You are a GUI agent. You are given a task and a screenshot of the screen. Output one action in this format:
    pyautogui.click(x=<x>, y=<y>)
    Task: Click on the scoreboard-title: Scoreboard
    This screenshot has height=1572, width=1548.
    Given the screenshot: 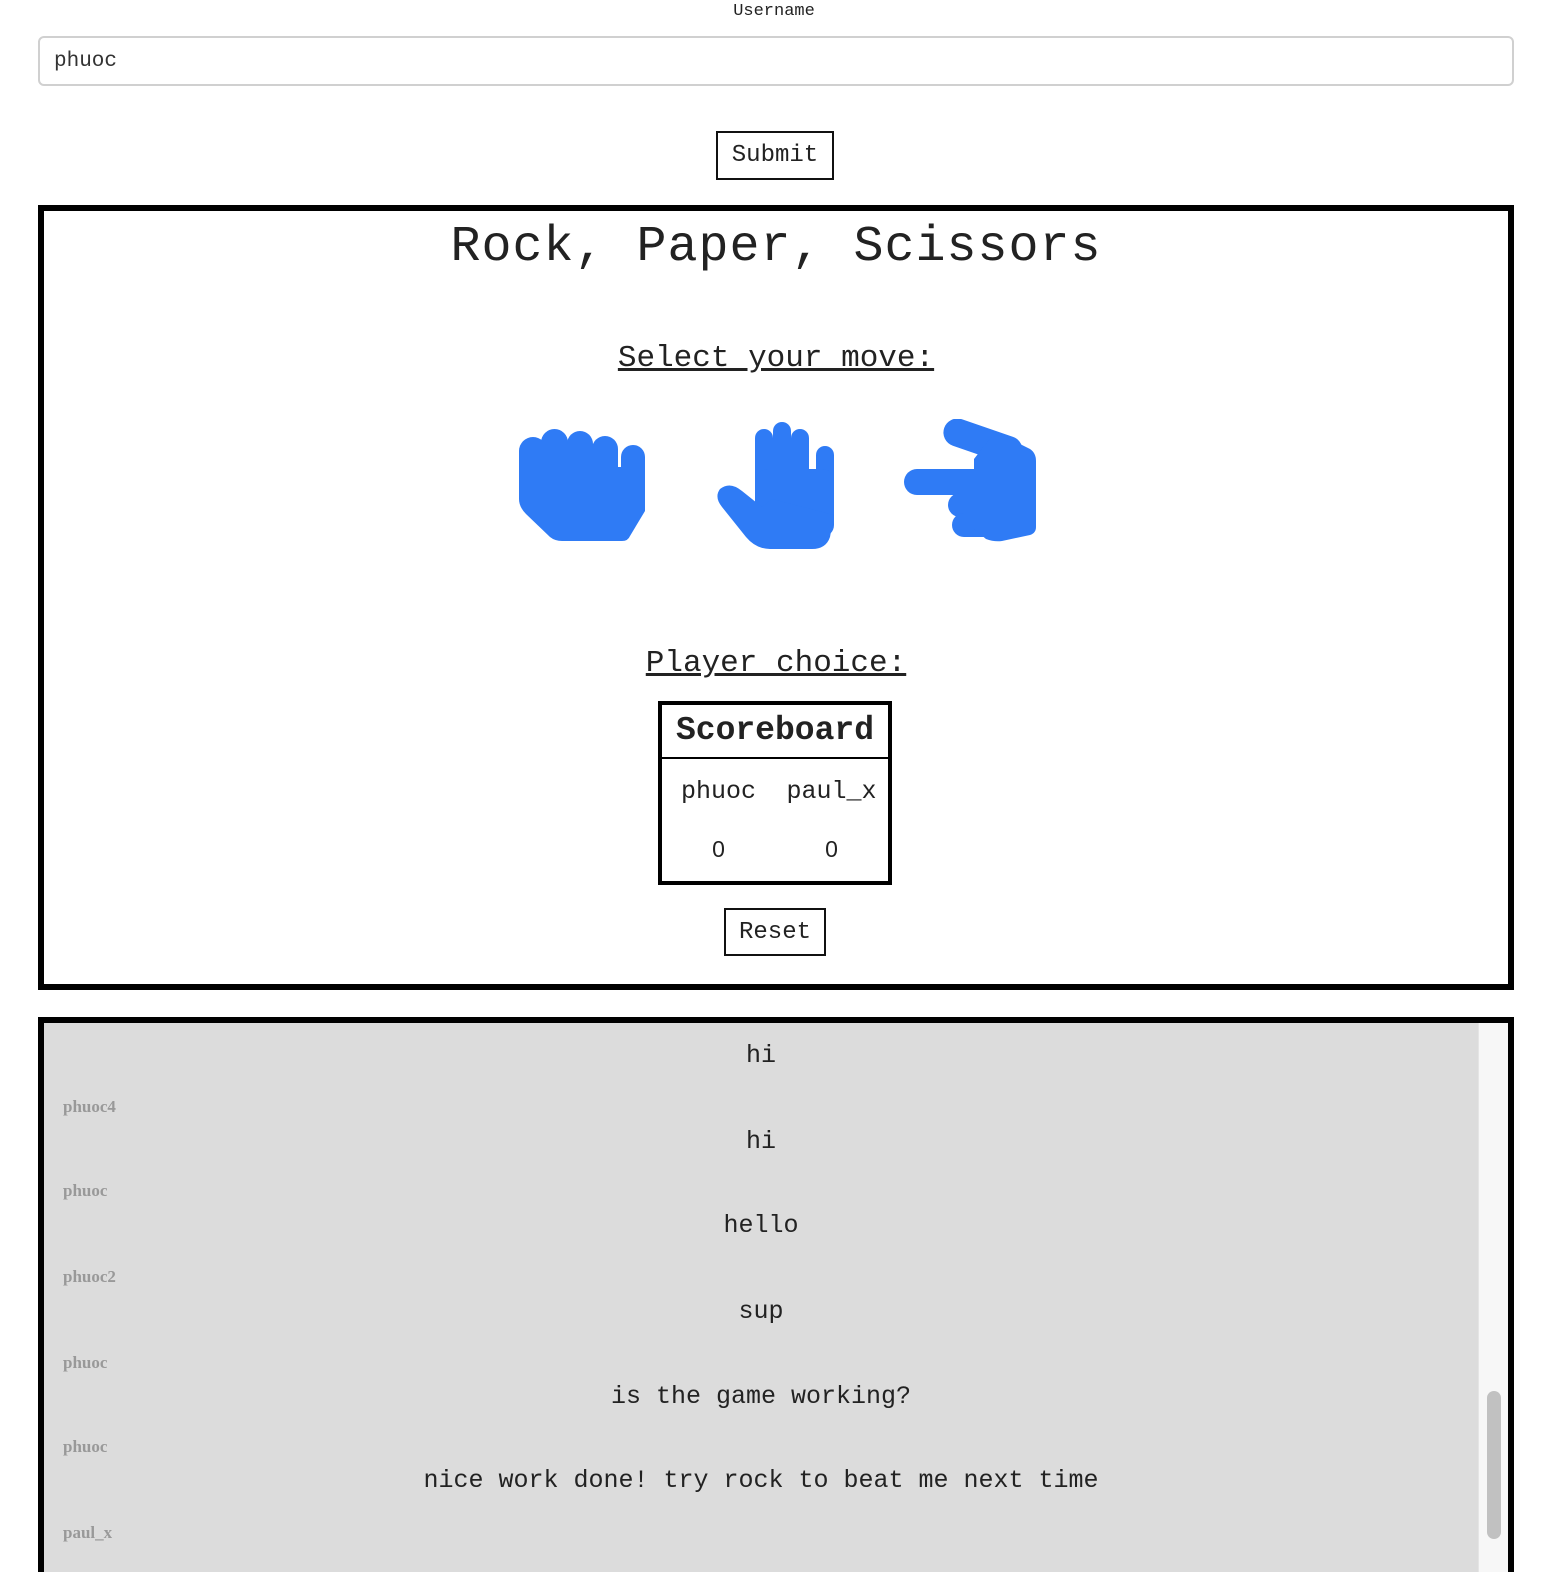 What is the action you would take?
    pyautogui.click(x=775, y=732)
    